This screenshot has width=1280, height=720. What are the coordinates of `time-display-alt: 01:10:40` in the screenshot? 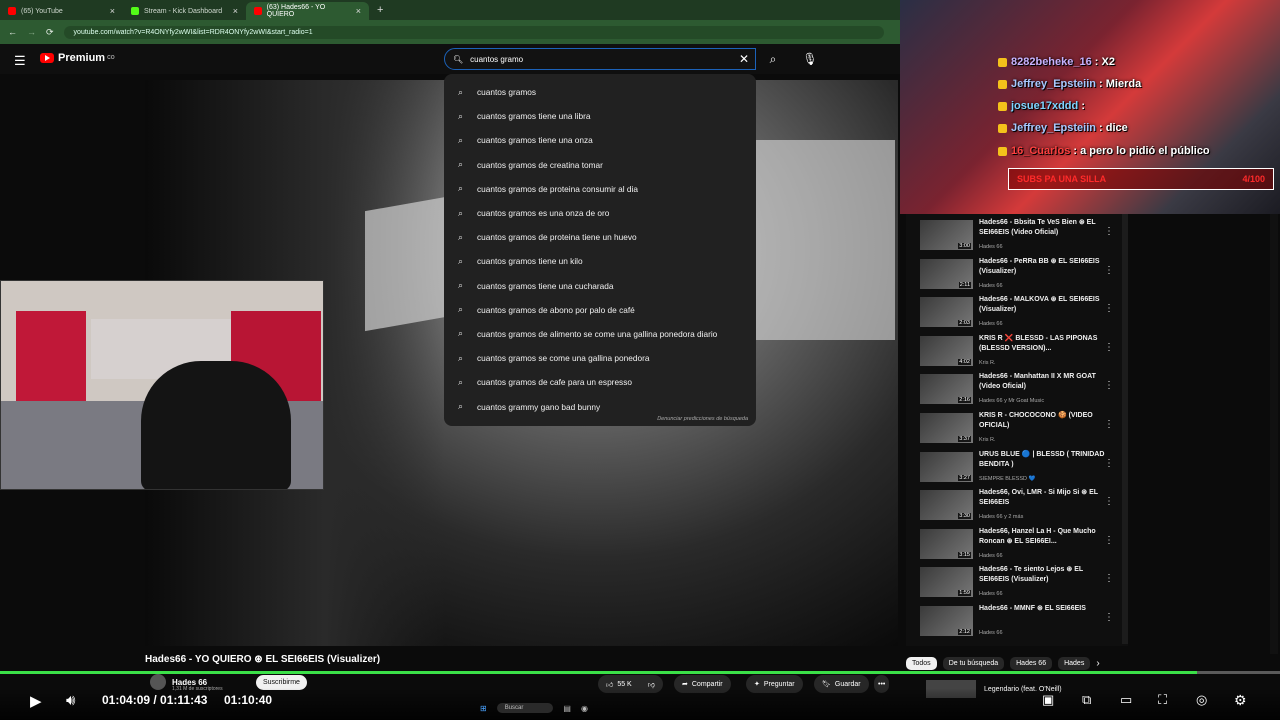 It's located at (248, 700).